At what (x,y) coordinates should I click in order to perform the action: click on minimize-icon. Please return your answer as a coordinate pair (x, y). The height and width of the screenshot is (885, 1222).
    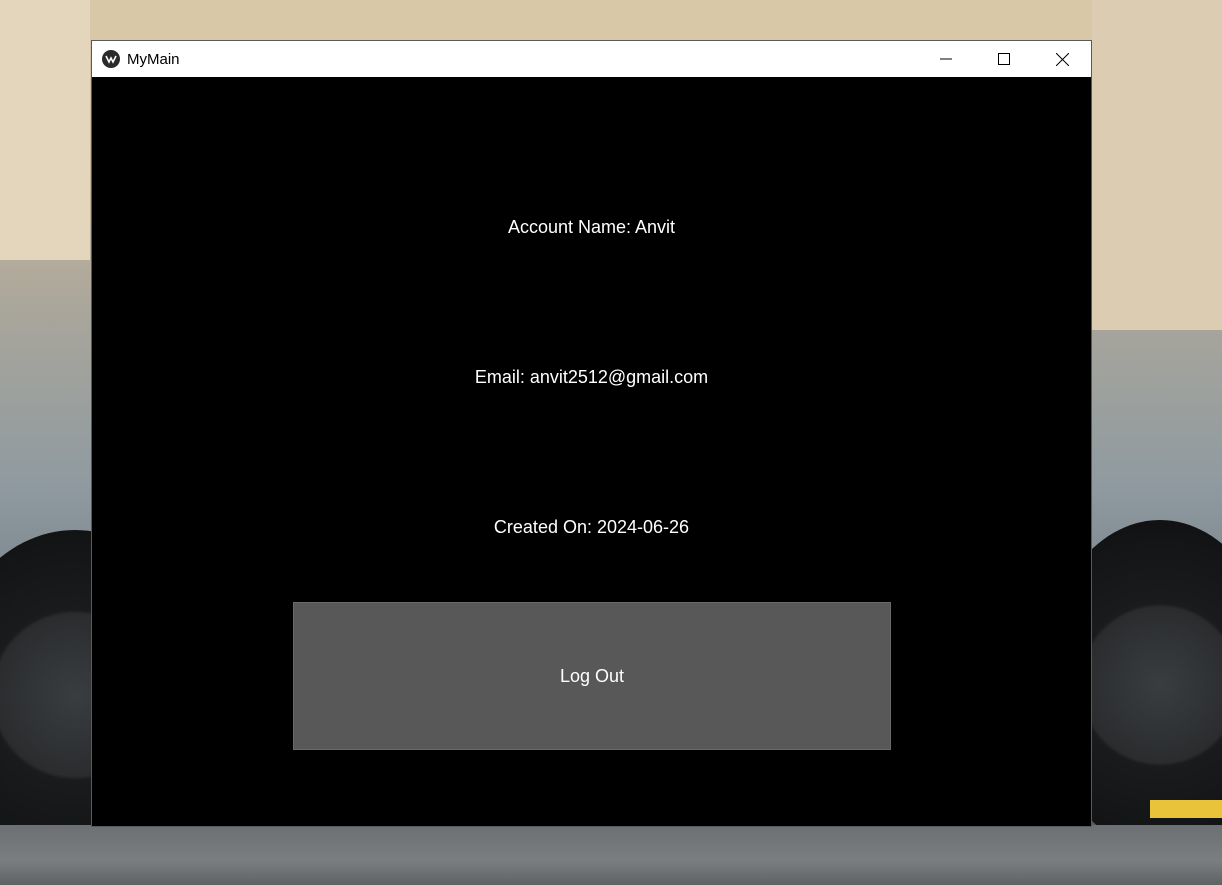
    Looking at the image, I should click on (946, 59).